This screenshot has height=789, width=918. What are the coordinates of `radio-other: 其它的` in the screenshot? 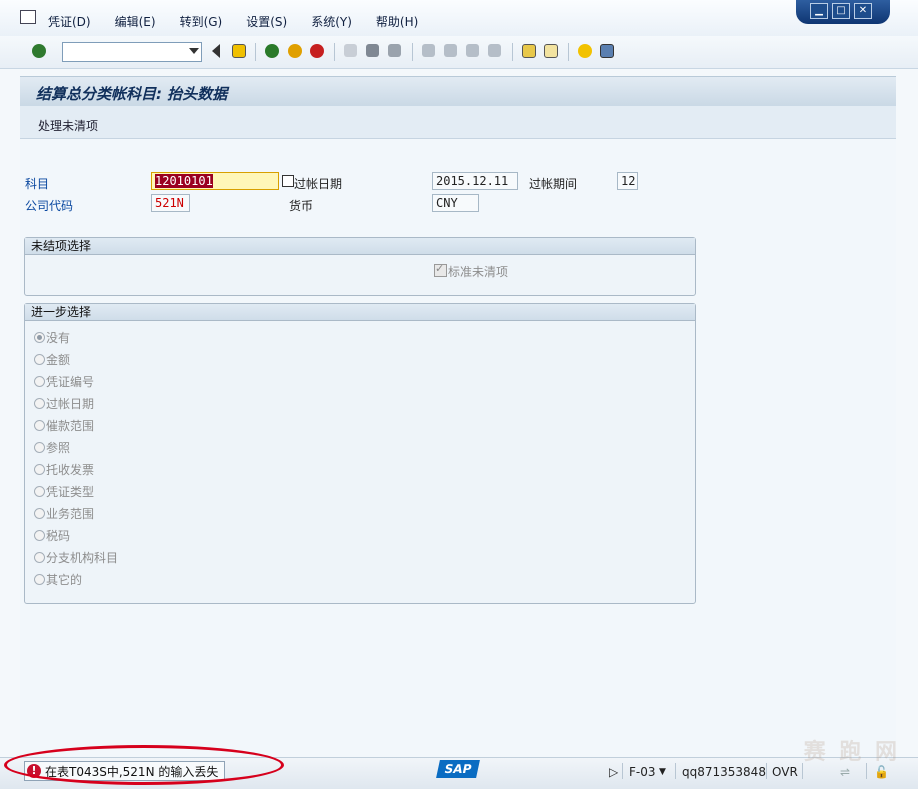 It's located at (58, 579).